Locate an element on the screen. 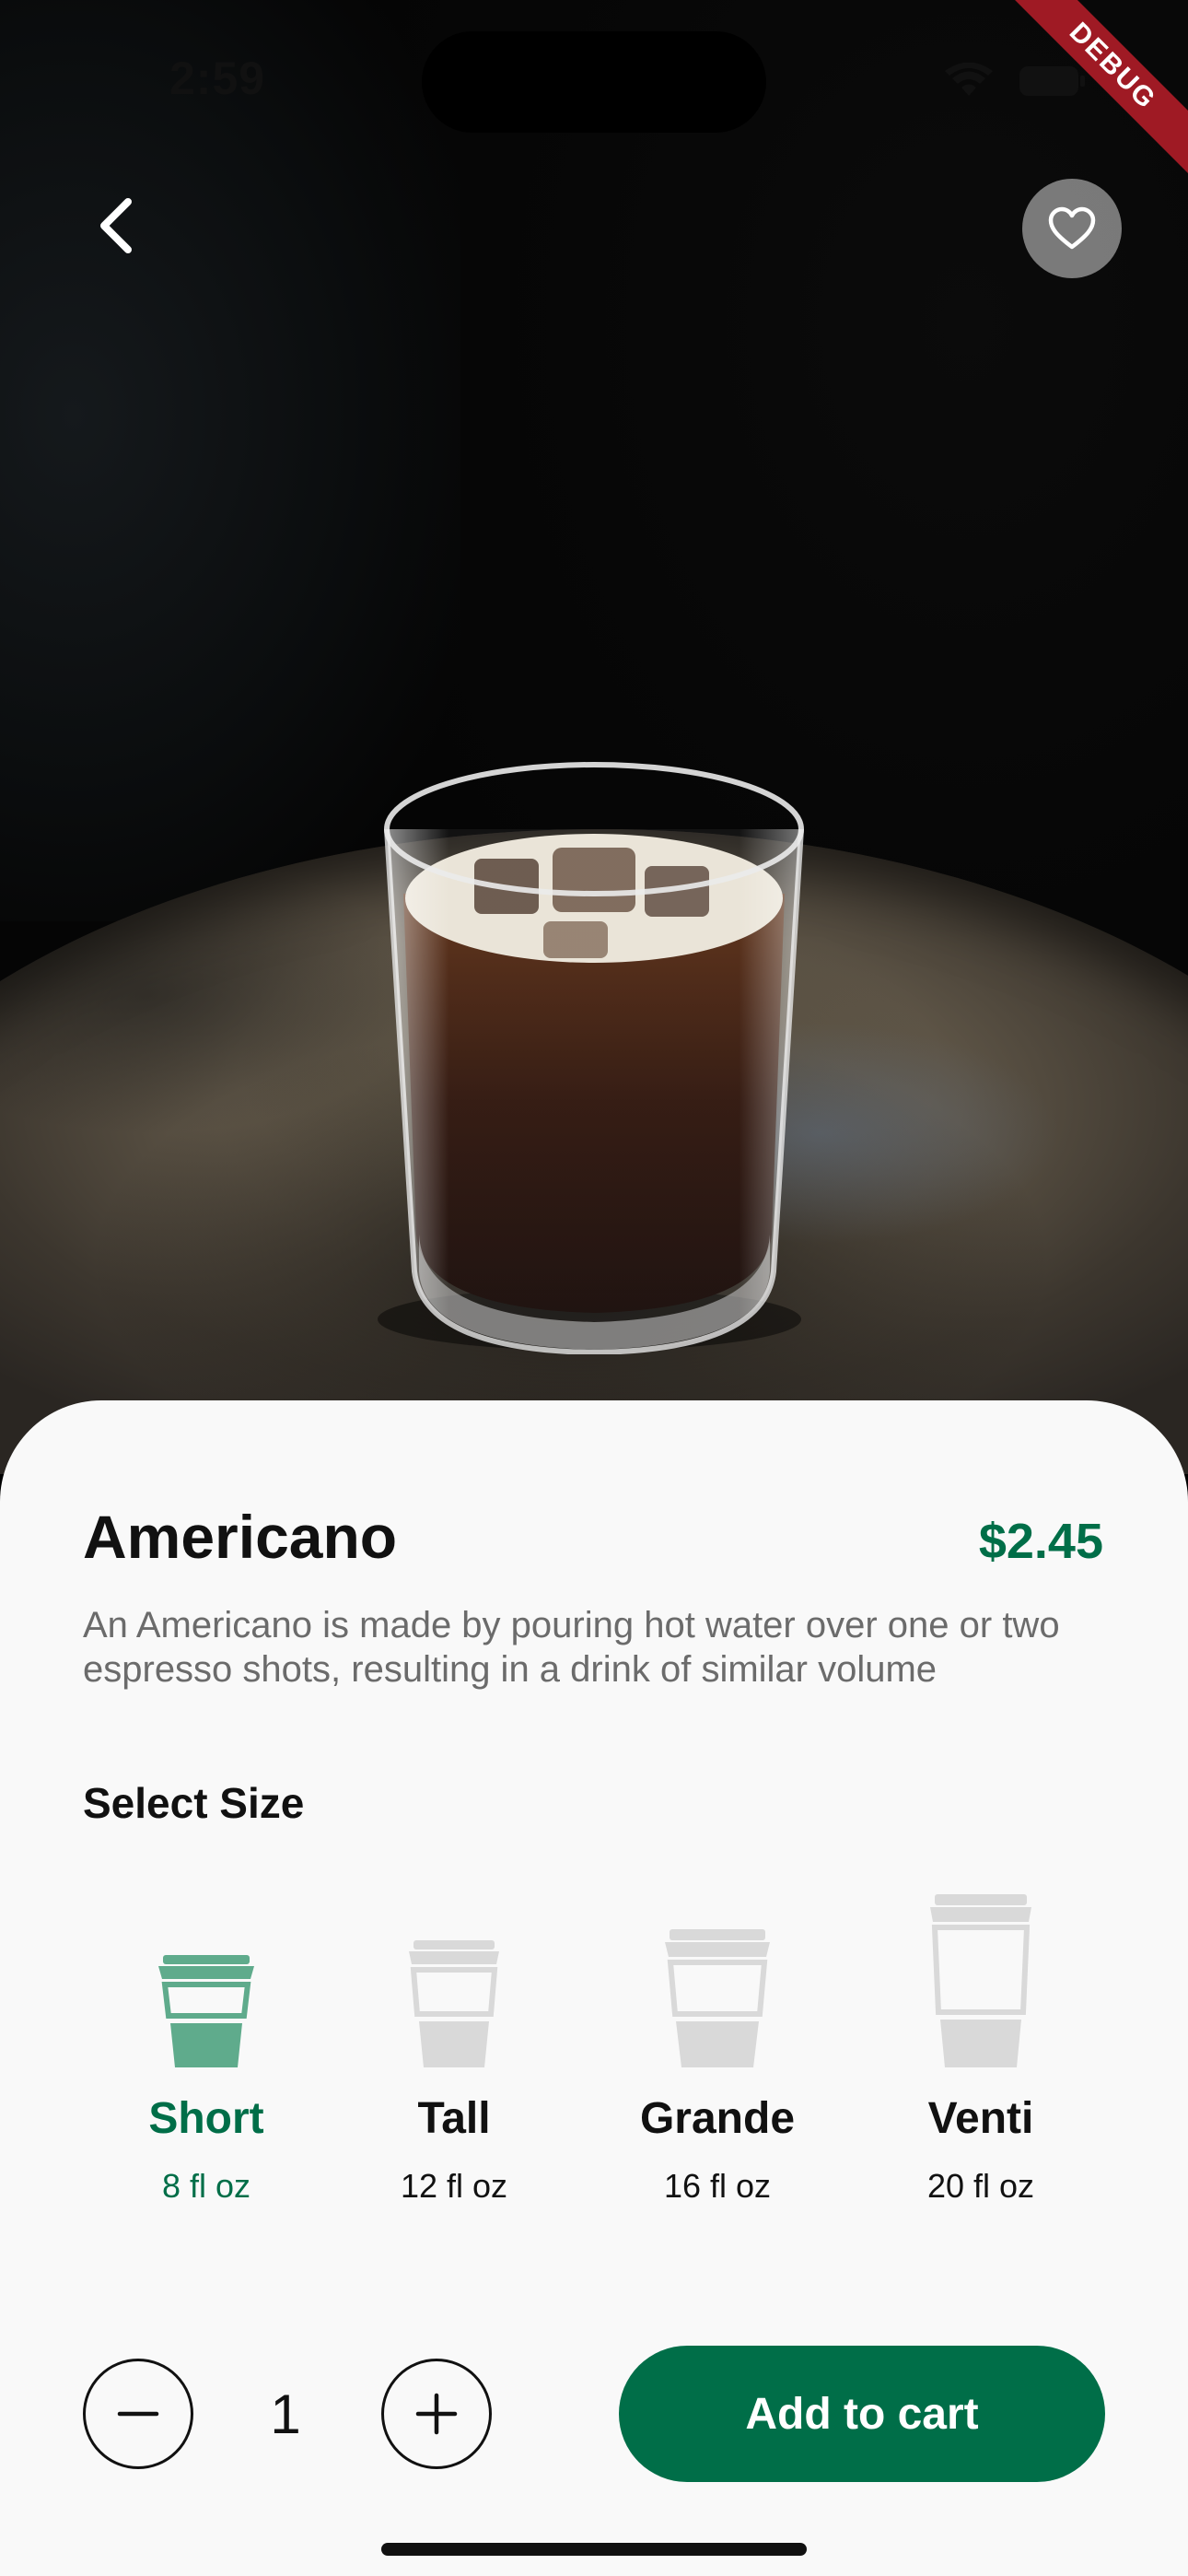 The height and width of the screenshot is (2576, 1188). chevron-left-icon is located at coordinates (116, 225).